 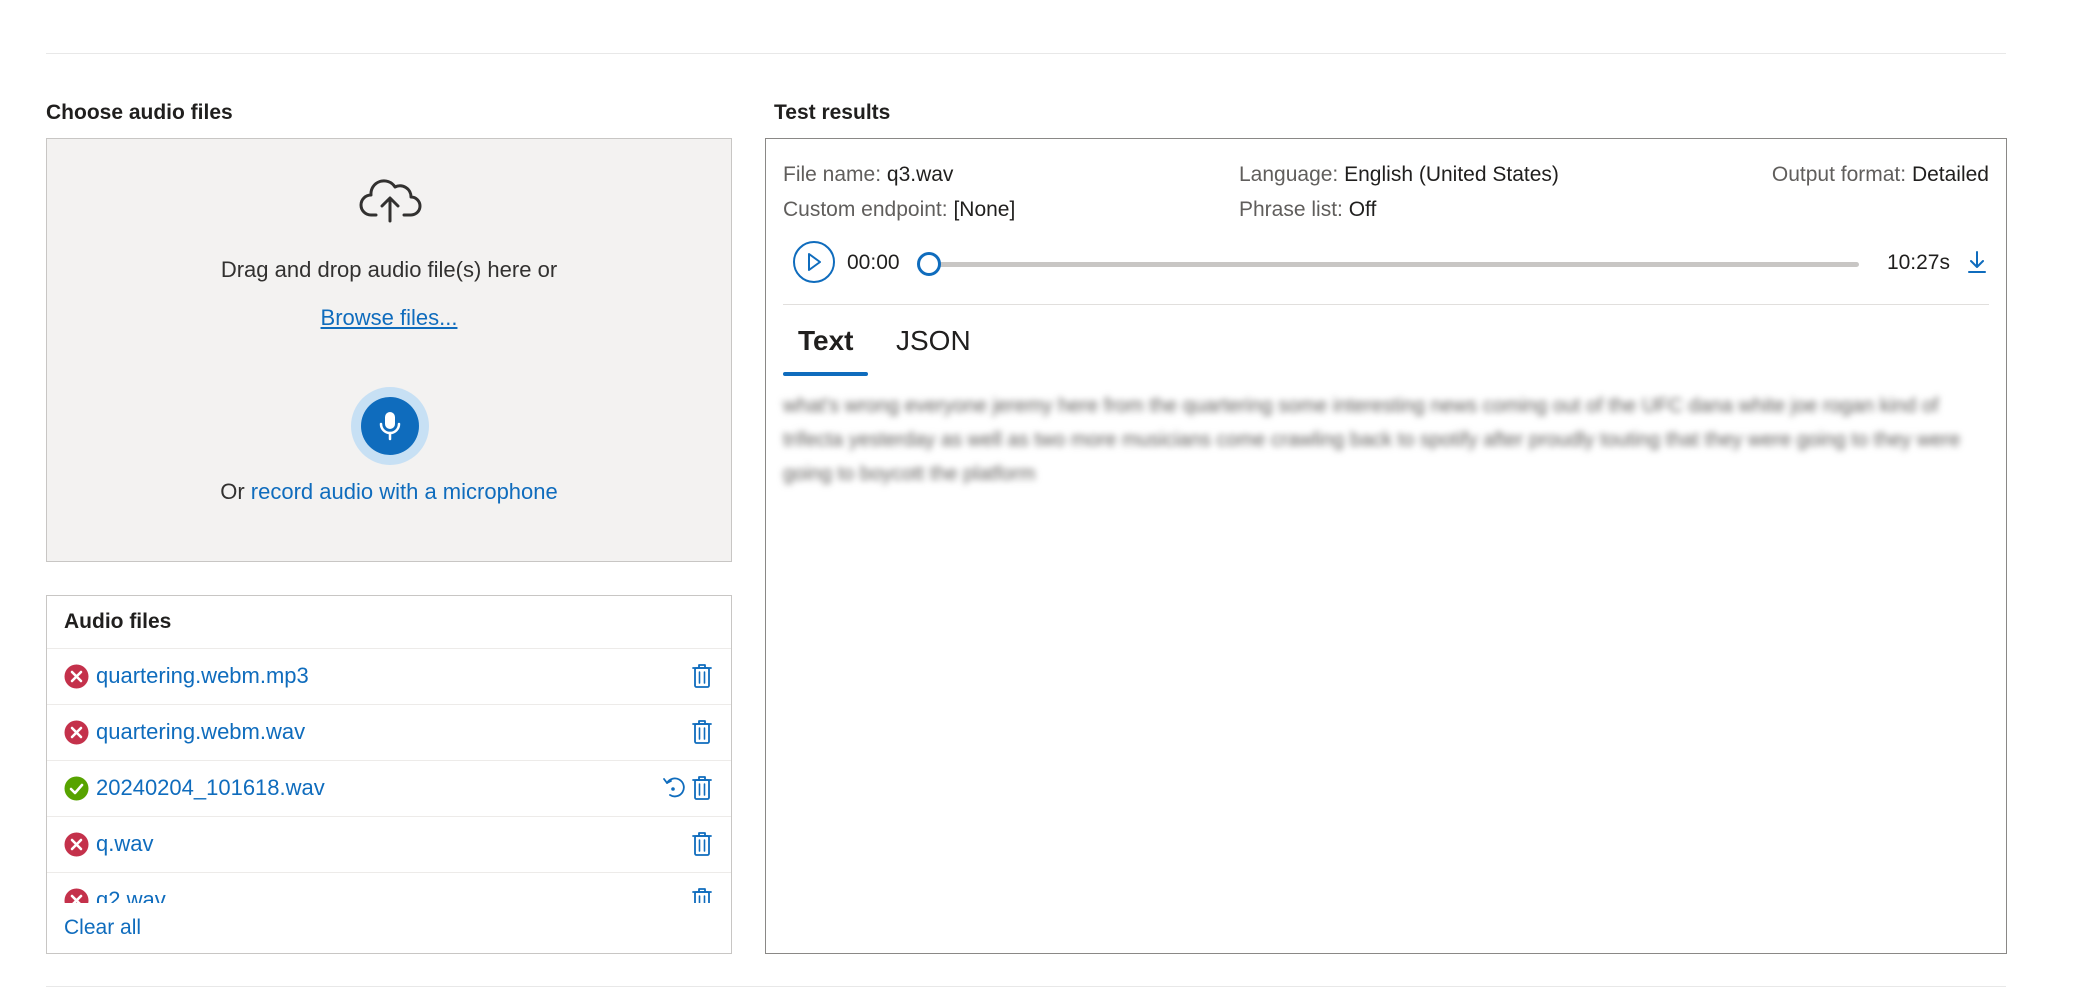 I want to click on file-name-label: File name:, so click(x=832, y=174).